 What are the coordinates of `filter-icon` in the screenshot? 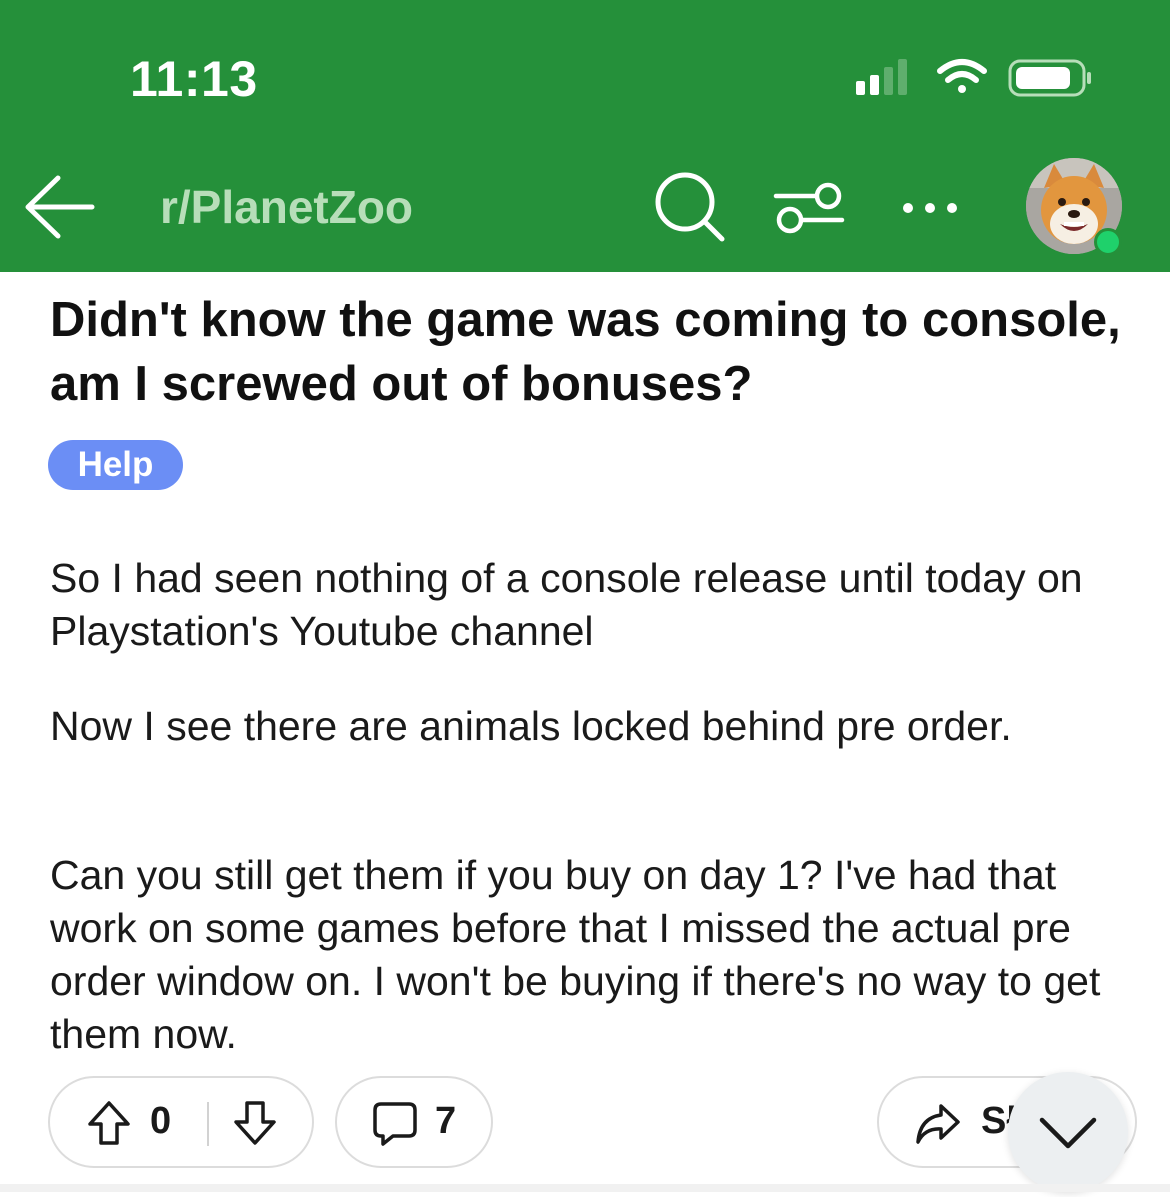 It's located at (809, 208).